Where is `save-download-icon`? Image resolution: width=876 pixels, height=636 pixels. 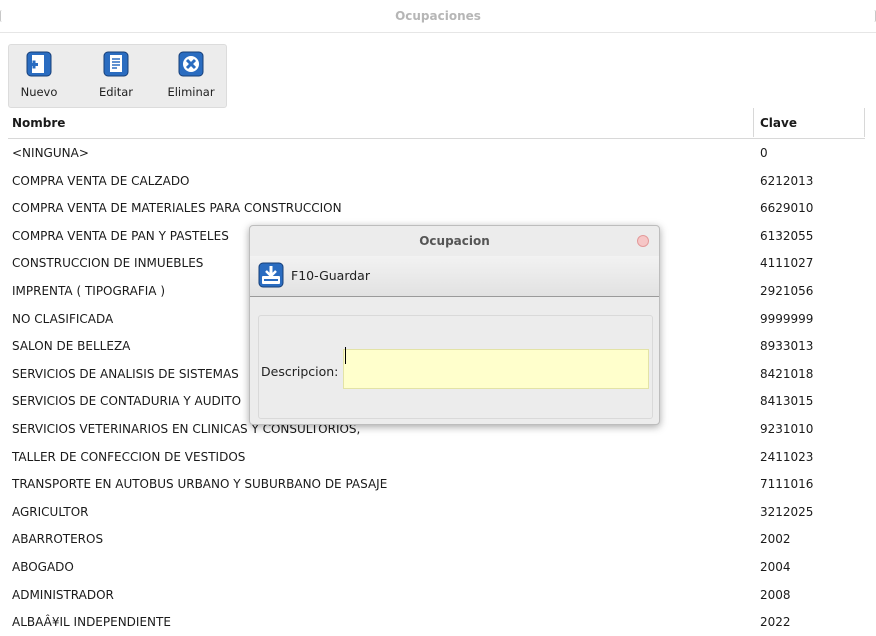
save-download-icon is located at coordinates (271, 275).